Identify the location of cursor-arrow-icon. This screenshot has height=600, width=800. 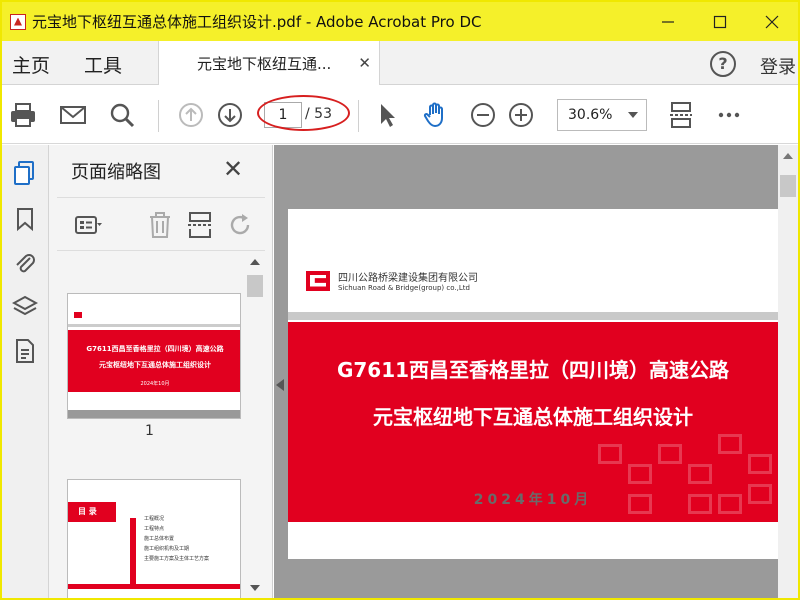
(388, 115).